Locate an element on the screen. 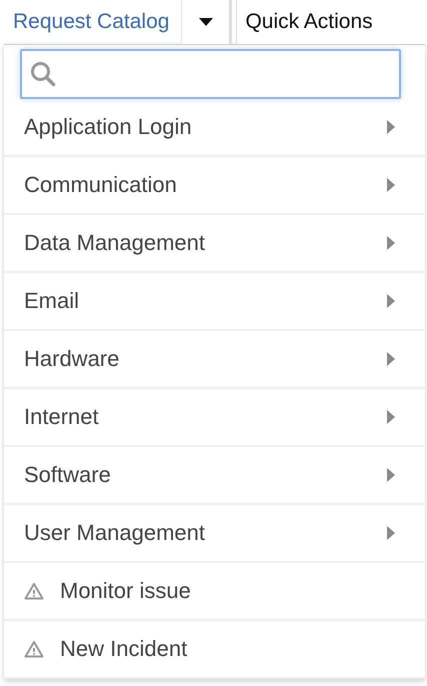  menu-item: Email is located at coordinates (214, 302).